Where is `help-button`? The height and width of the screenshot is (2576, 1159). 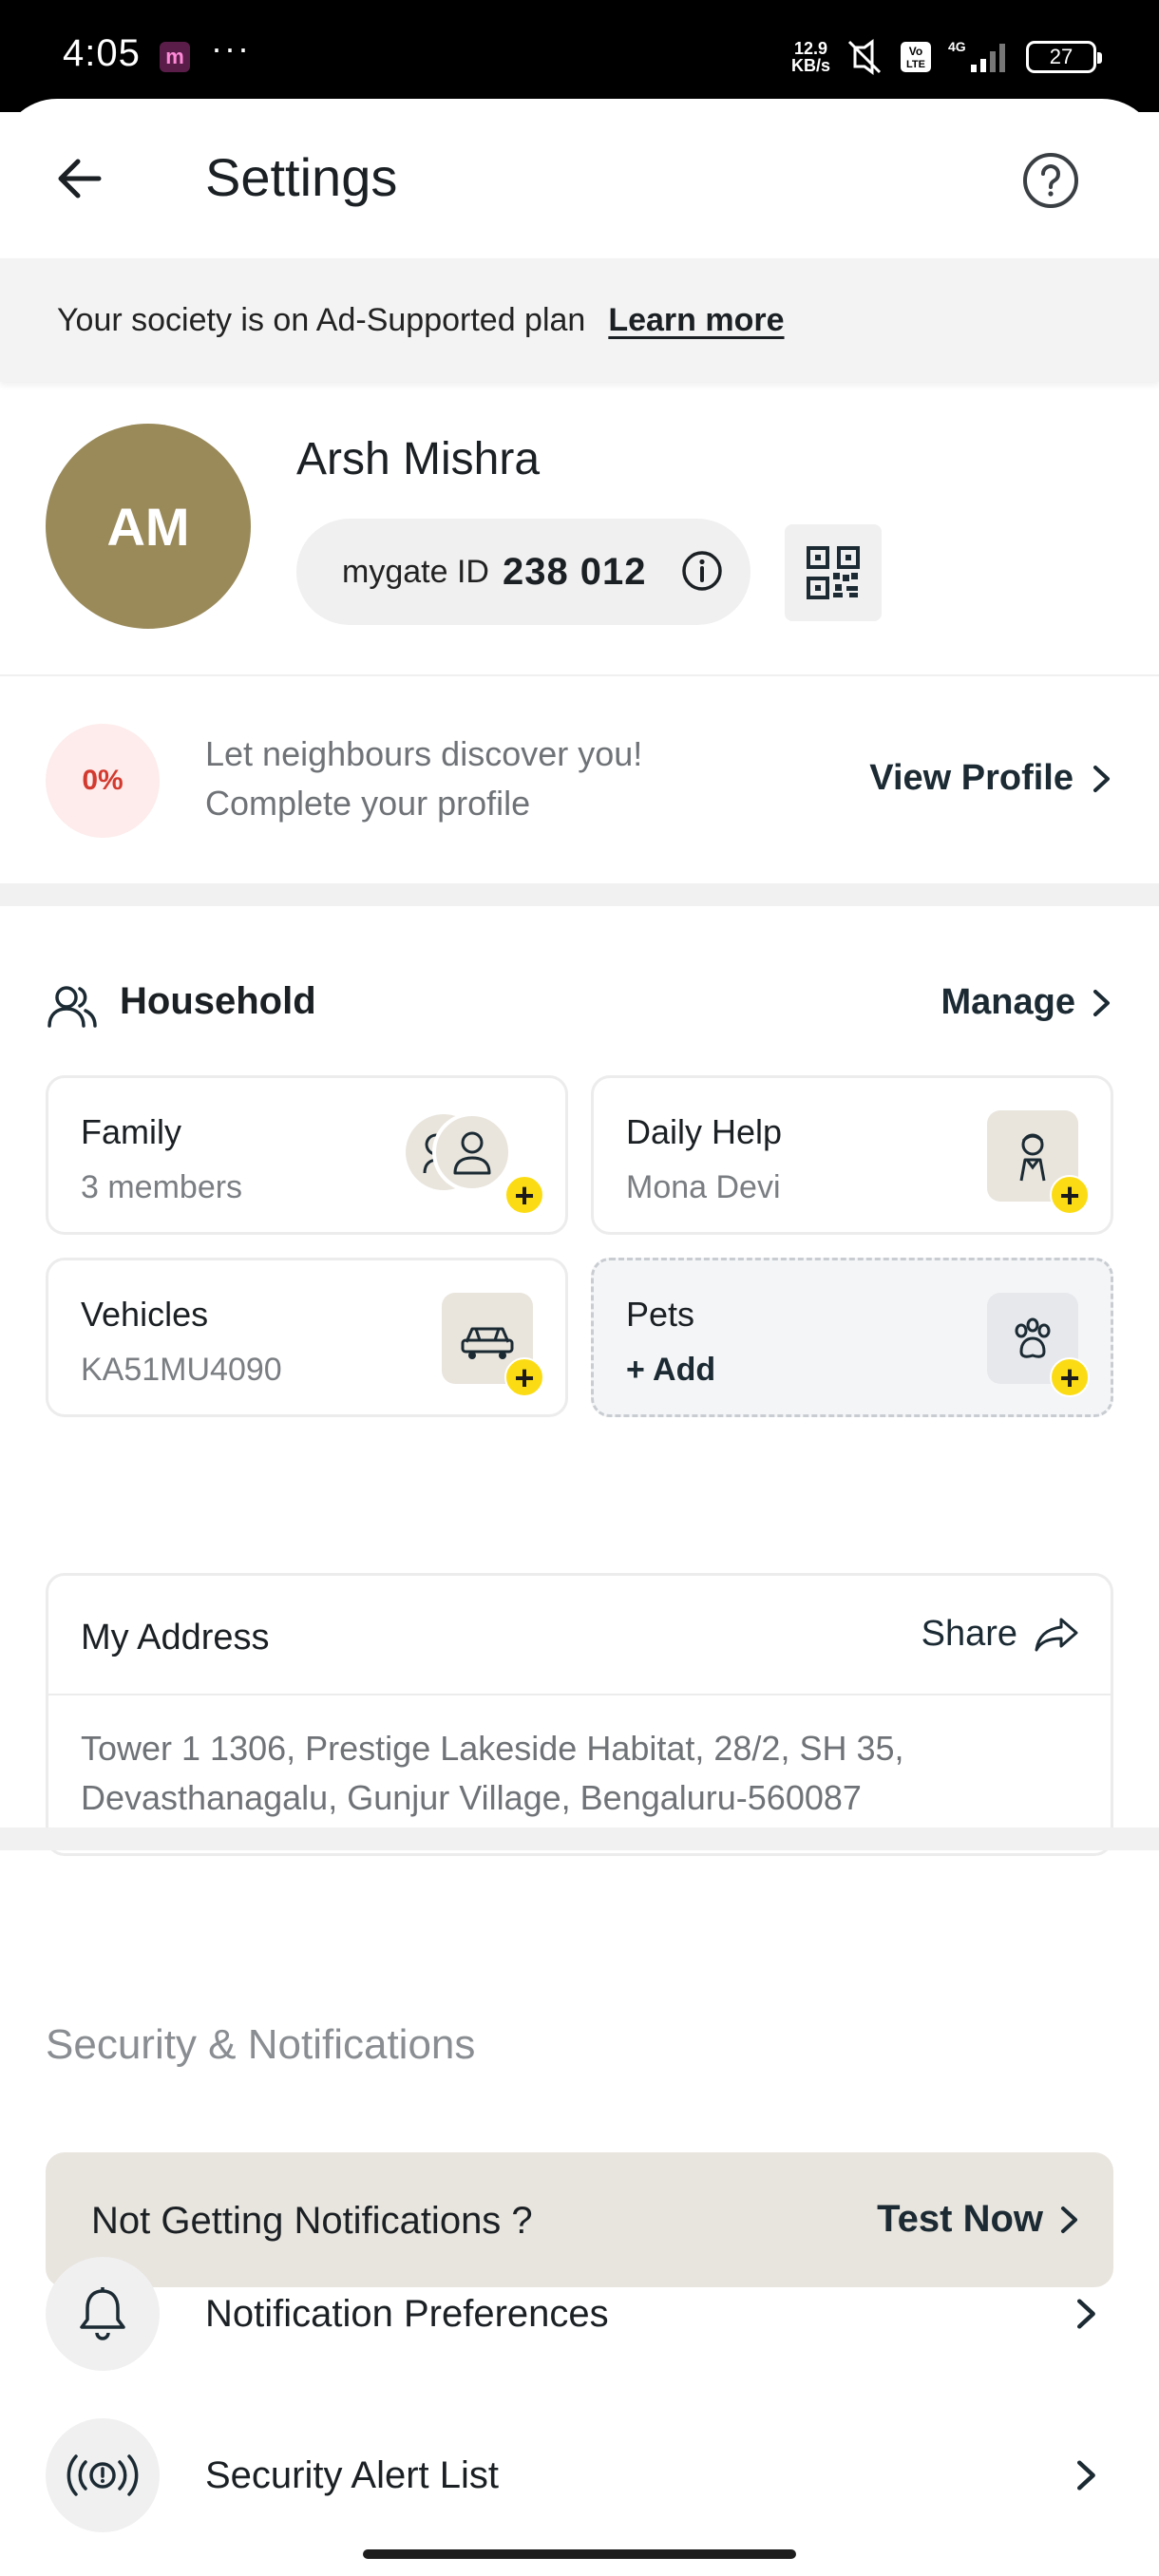 help-button is located at coordinates (1050, 180).